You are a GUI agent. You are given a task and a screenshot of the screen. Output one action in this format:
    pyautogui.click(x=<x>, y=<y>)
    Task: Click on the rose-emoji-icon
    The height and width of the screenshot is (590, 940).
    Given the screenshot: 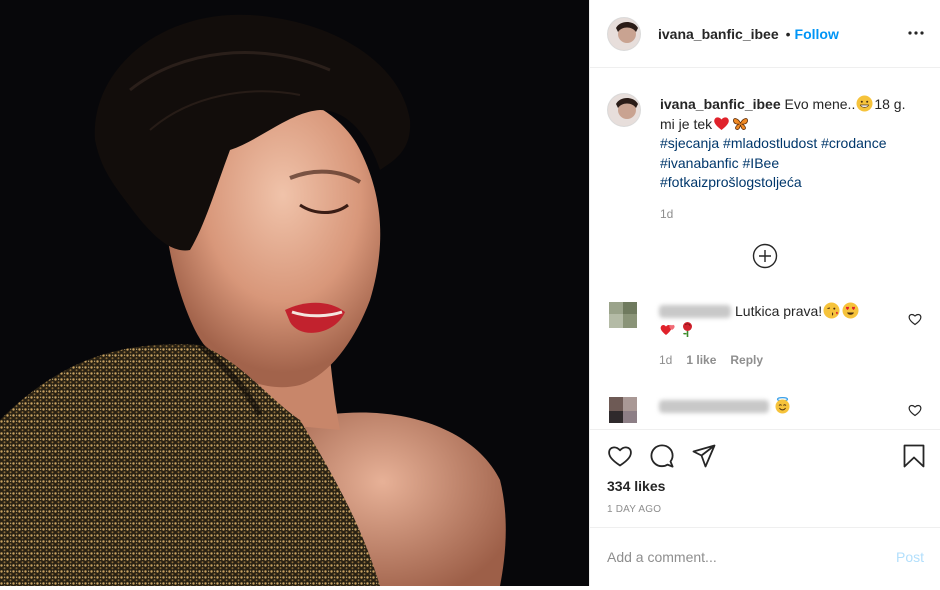 What is the action you would take?
    pyautogui.click(x=687, y=329)
    